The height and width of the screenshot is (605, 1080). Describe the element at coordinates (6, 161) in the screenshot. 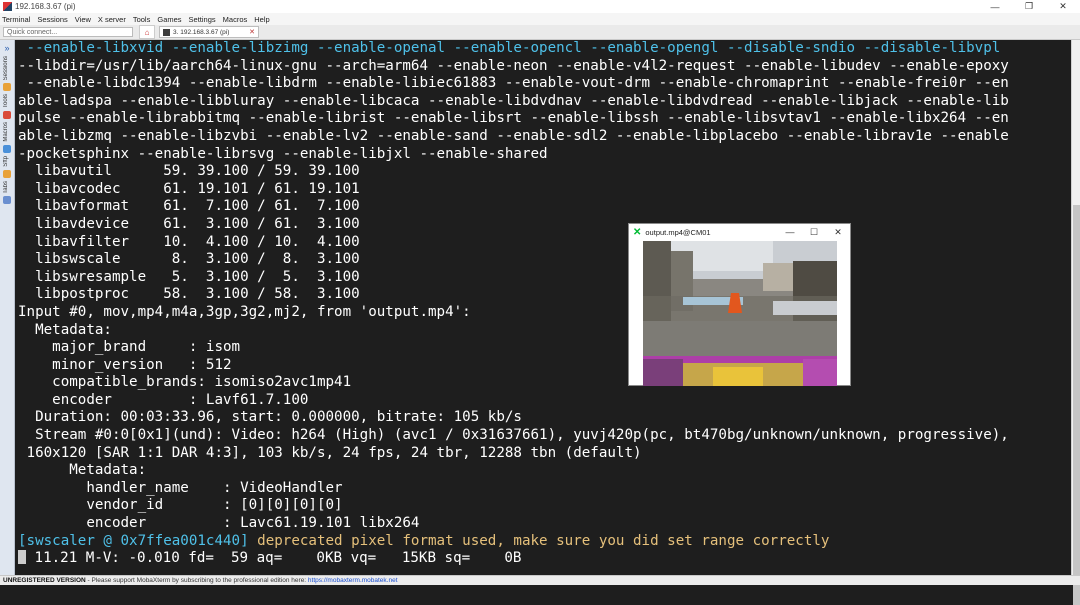

I see `sidebar-item-sftp: Sftp` at that location.